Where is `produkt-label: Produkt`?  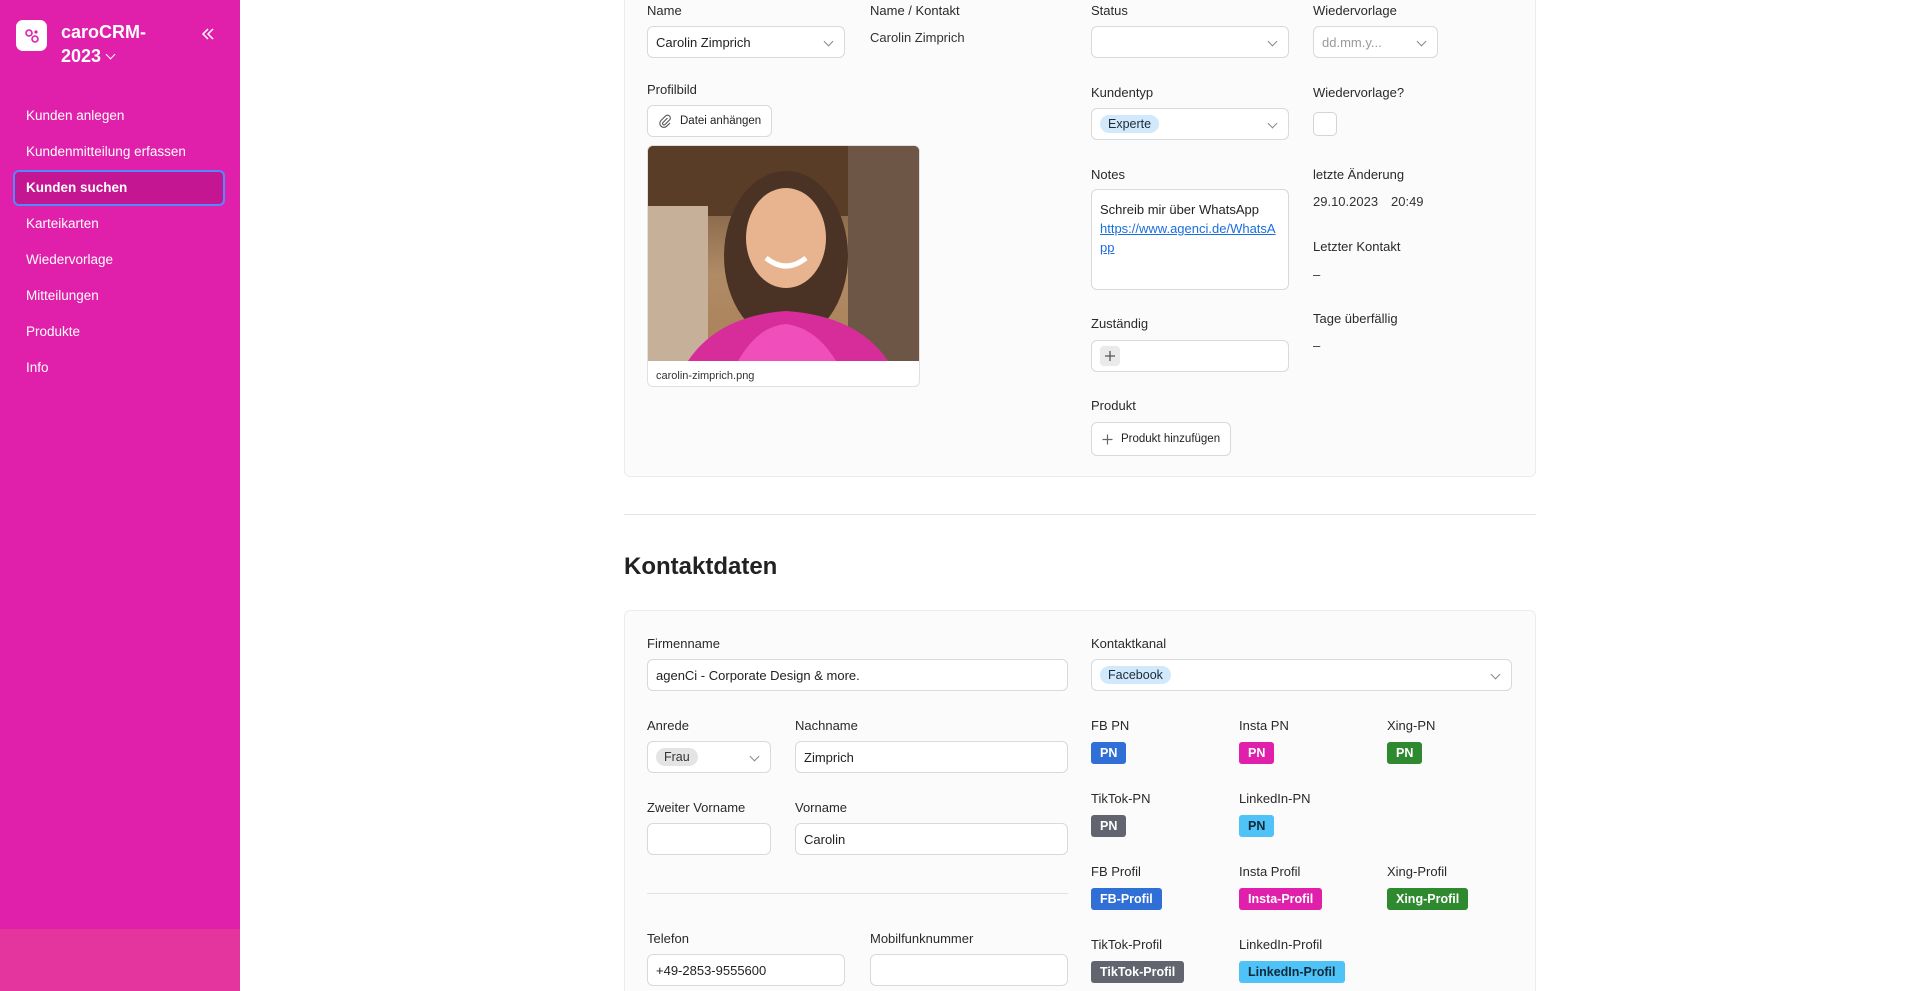
produkt-label: Produkt is located at coordinates (1113, 405).